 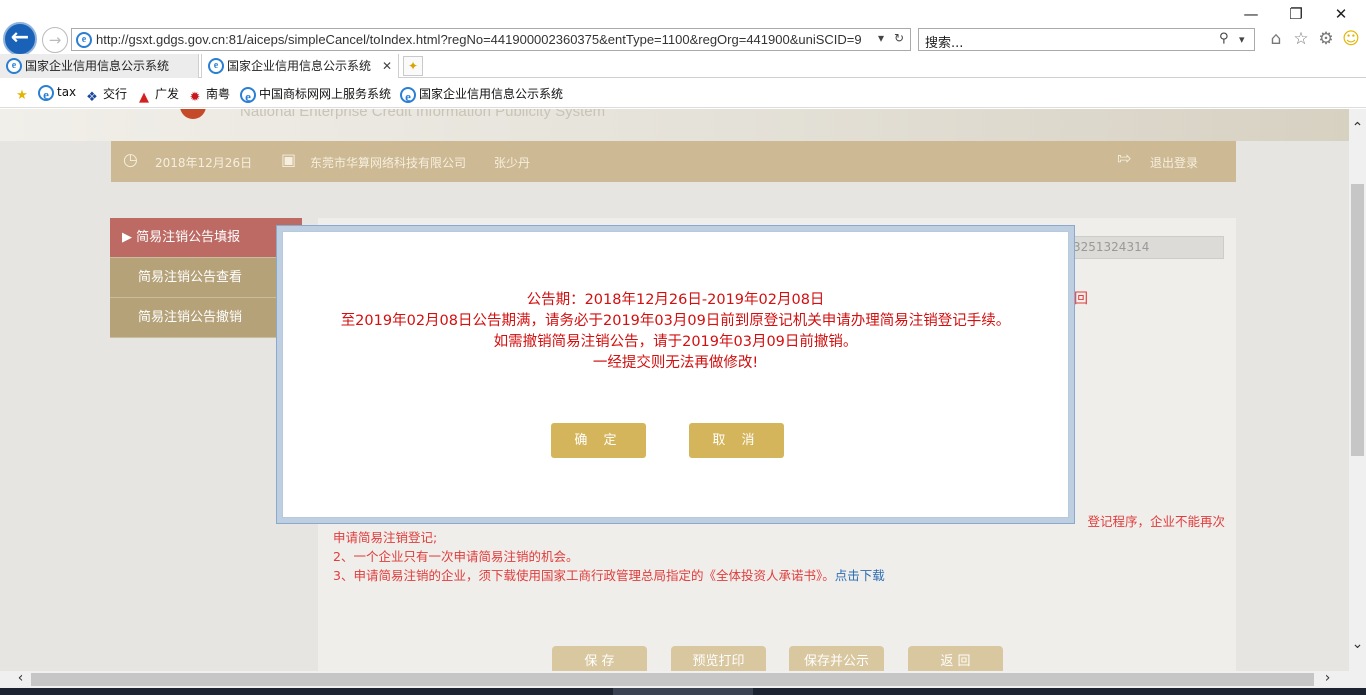 I want to click on menu-item-fill: ▶ 简易注销公告填报, so click(x=206, y=238).